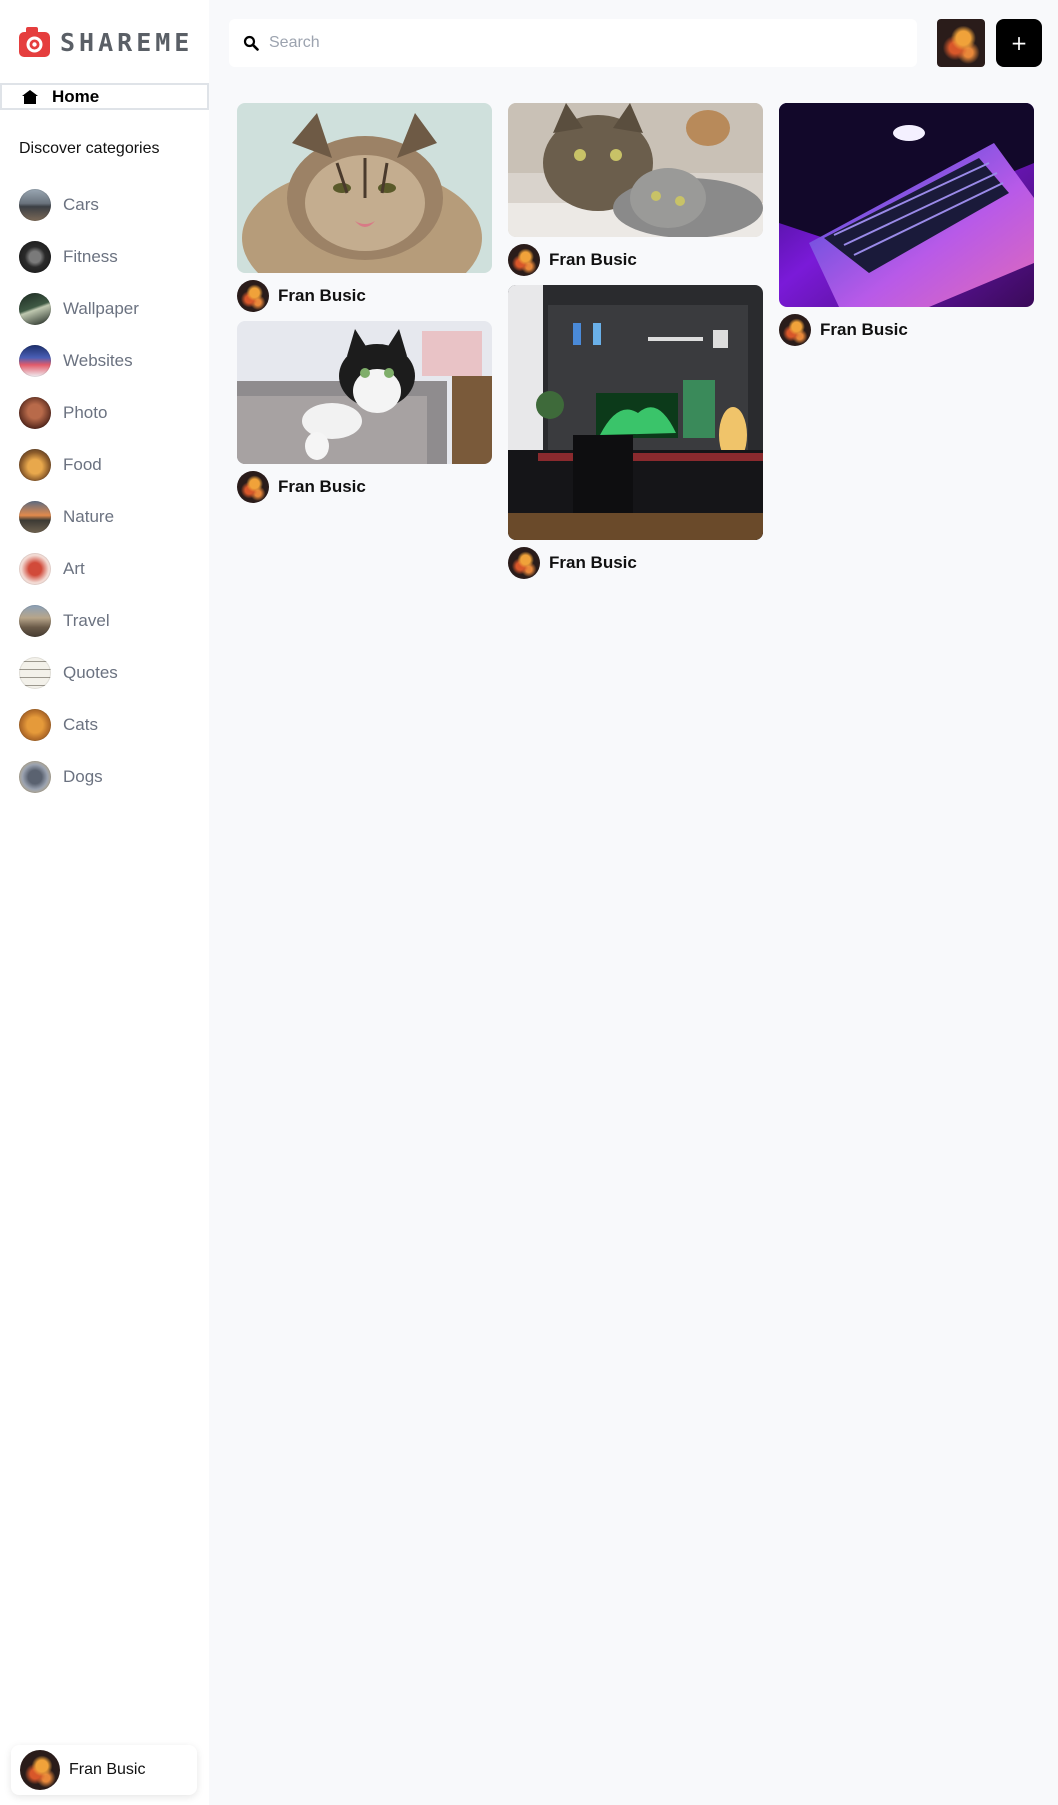 The image size is (1058, 1805). I want to click on plus-icon: +, so click(1019, 43).